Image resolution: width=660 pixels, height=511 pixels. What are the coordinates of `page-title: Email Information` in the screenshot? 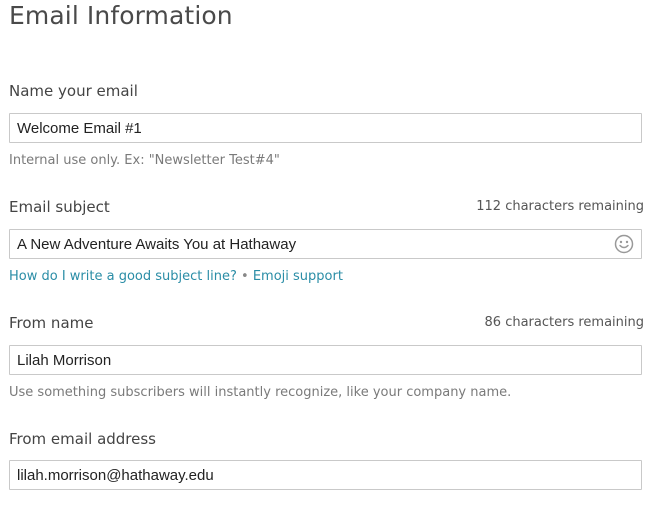 It's located at (121, 15).